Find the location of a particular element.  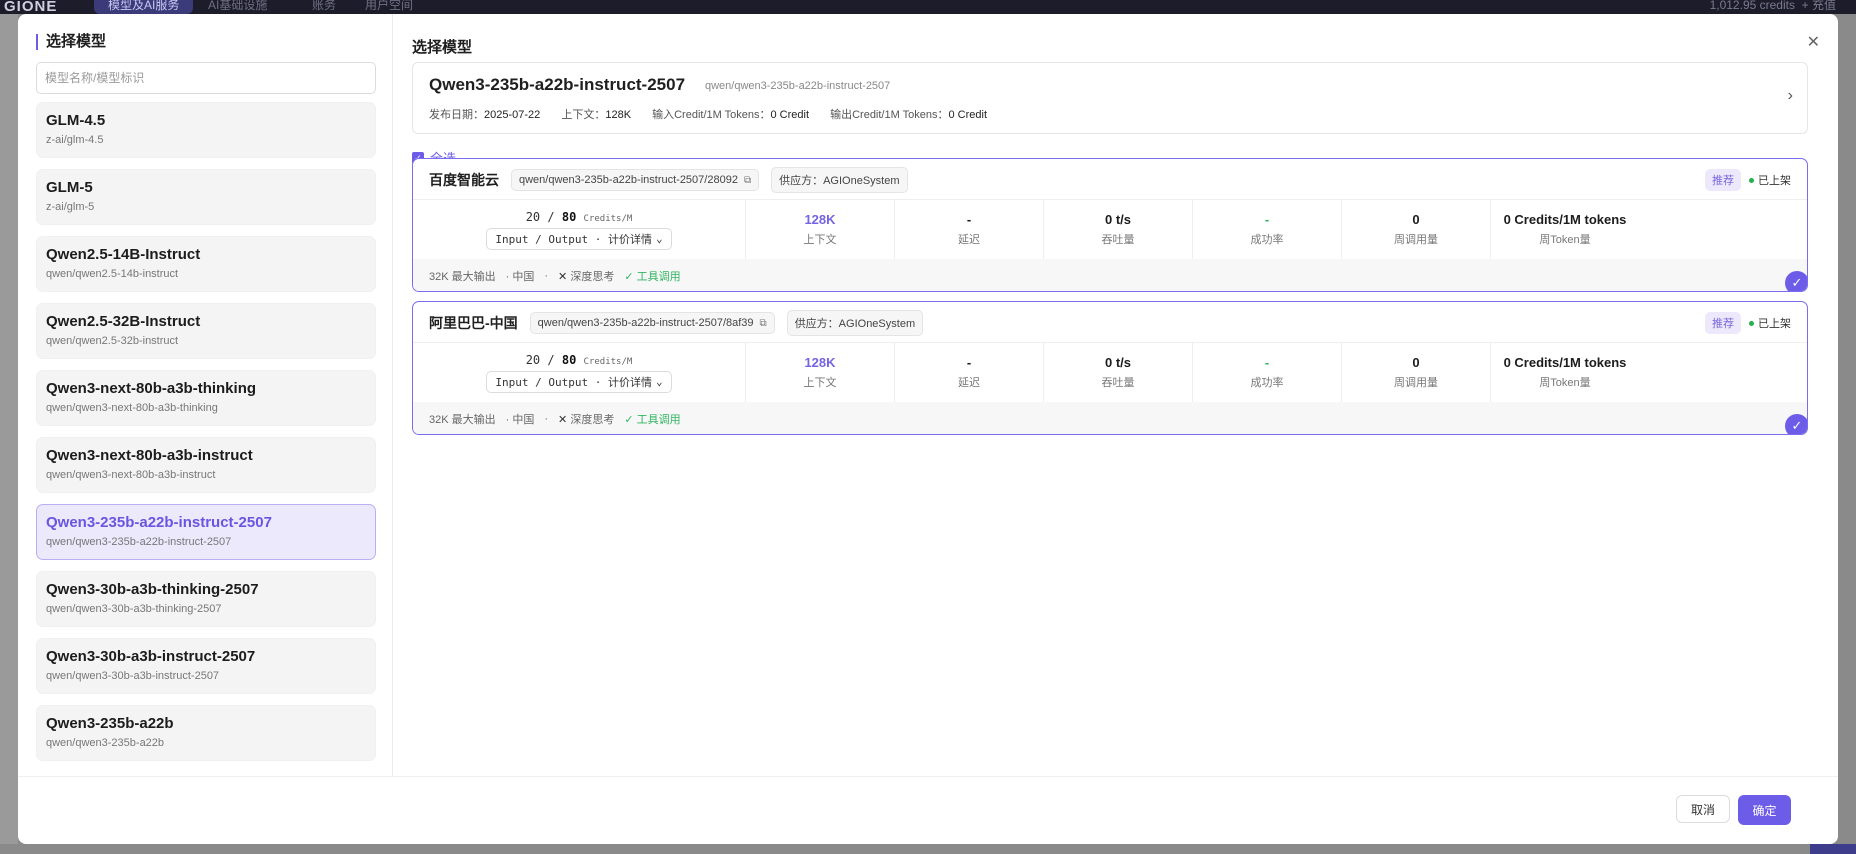

model-list-item: GLM-4.5 z-ai/glm-4.5 is located at coordinates (206, 130).